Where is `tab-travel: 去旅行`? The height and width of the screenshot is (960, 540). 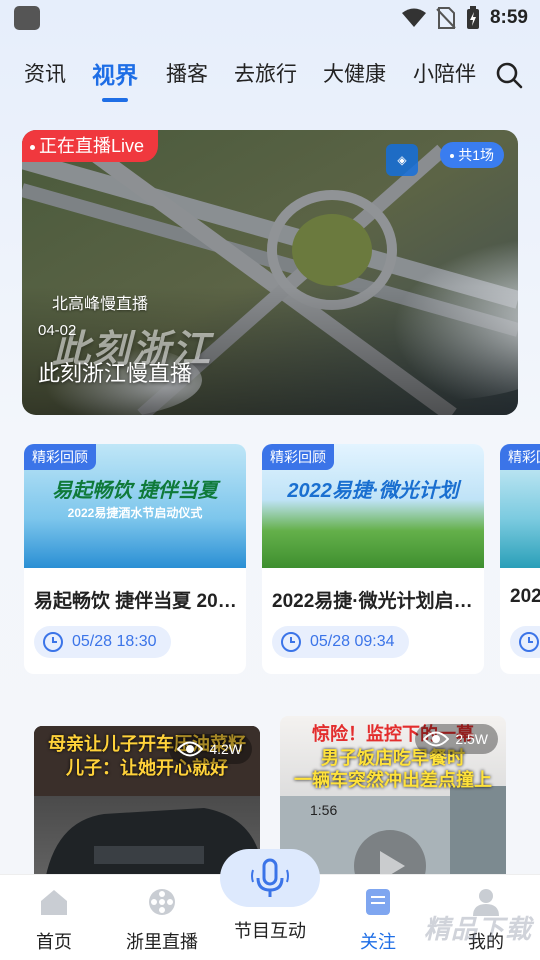
tab-travel: 去旅行 is located at coordinates (265, 73).